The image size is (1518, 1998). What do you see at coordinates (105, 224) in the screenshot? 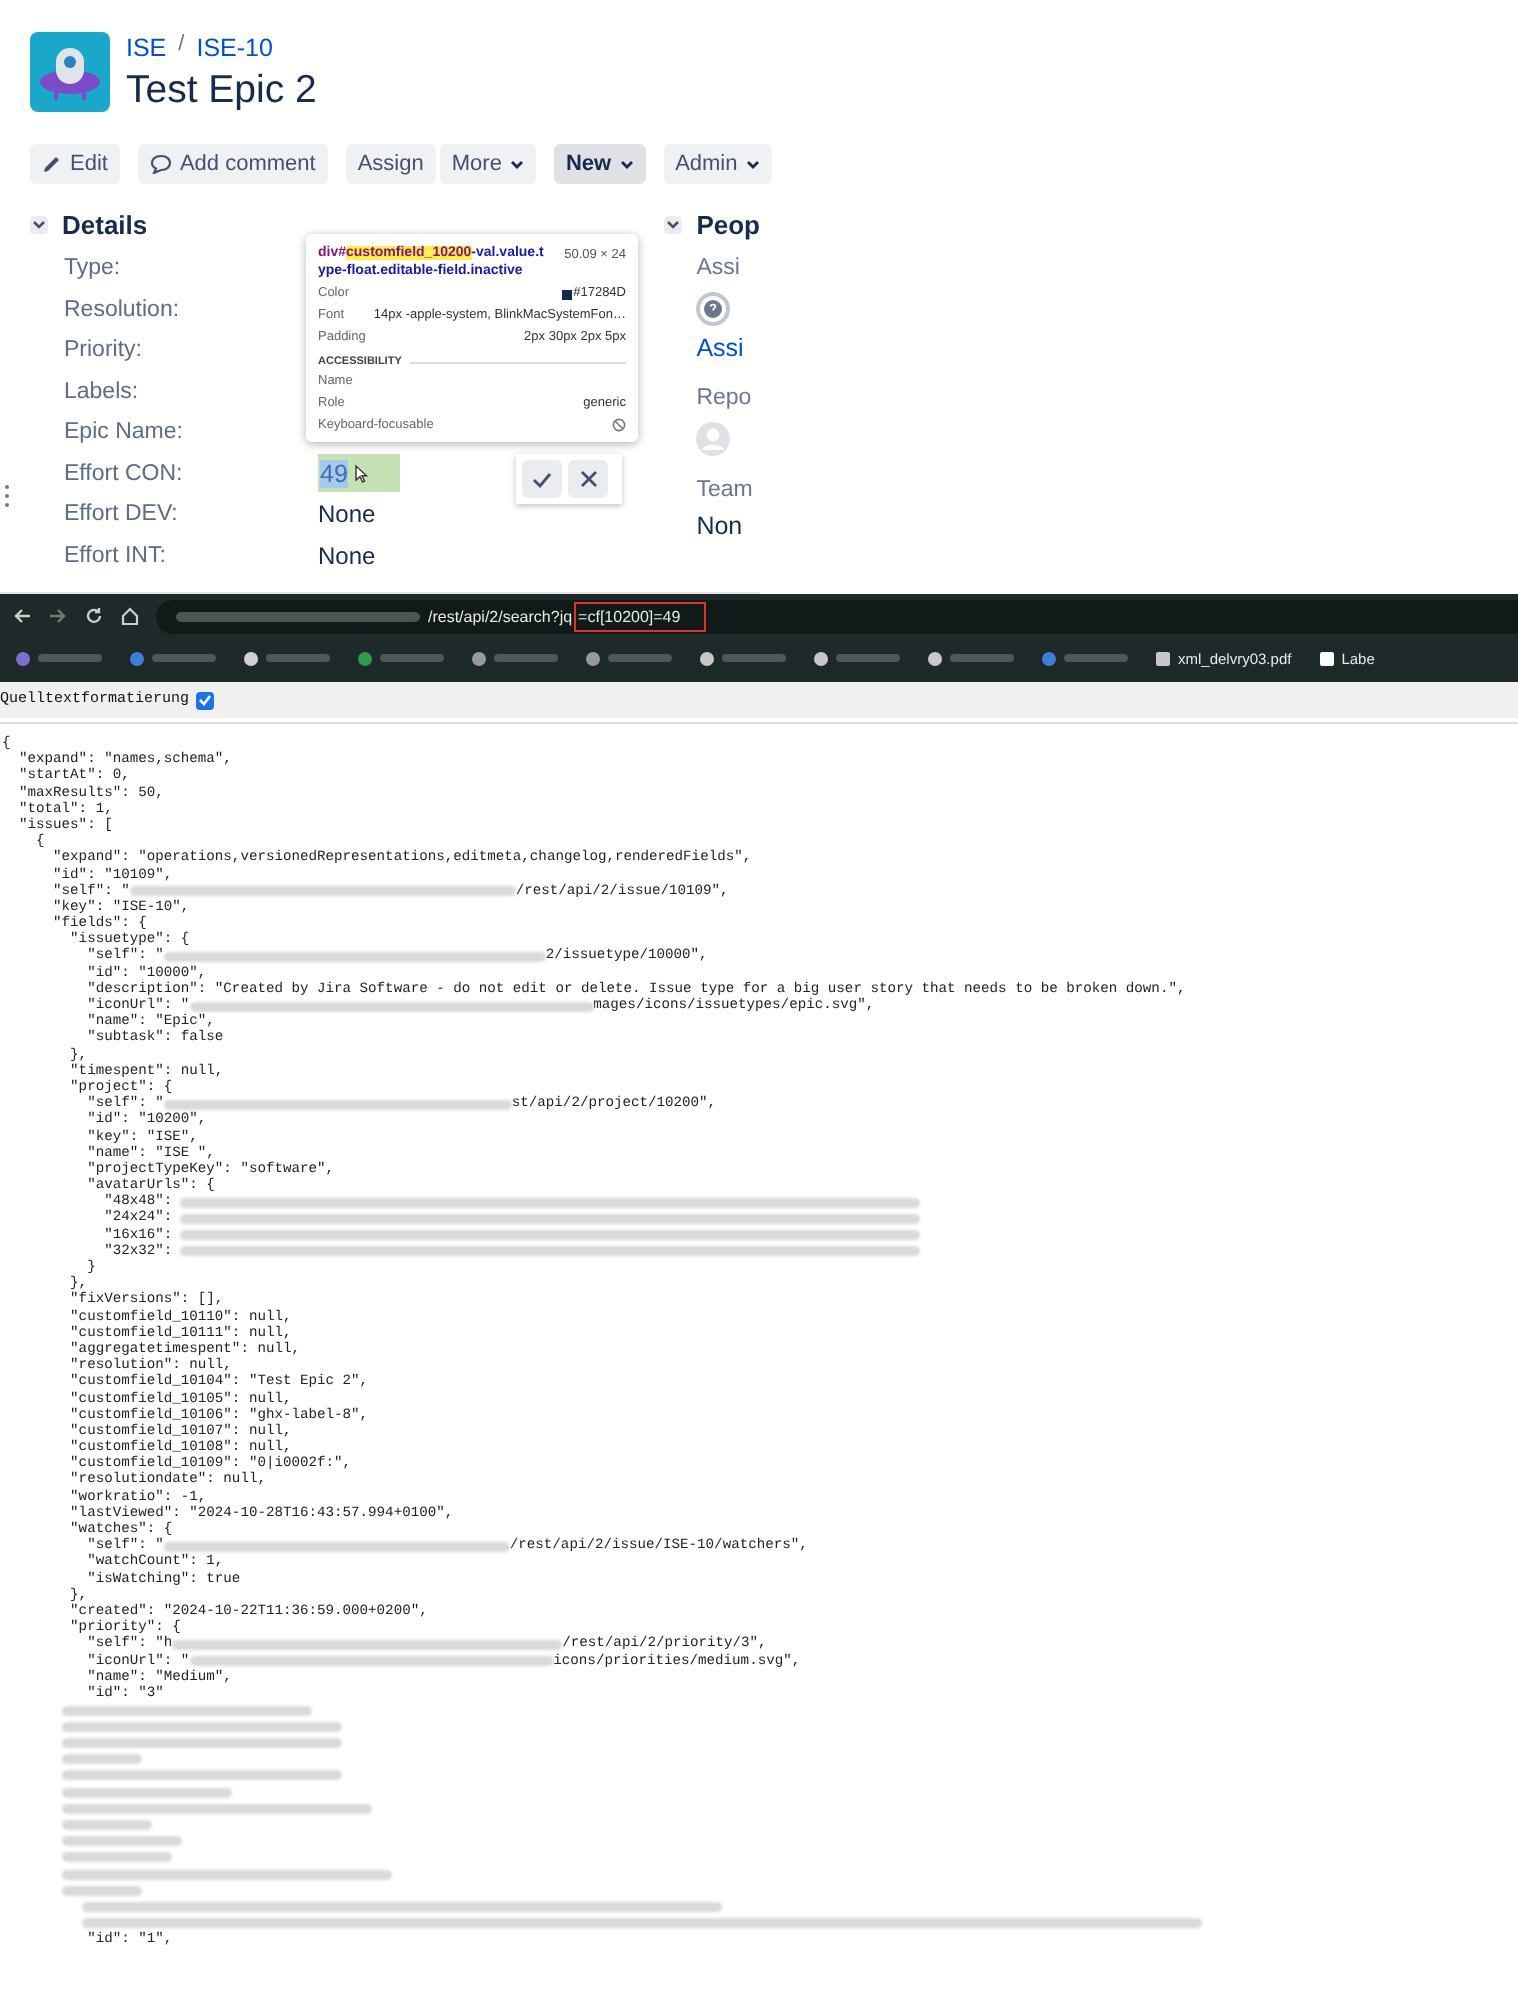
I see `section-heading: Details` at bounding box center [105, 224].